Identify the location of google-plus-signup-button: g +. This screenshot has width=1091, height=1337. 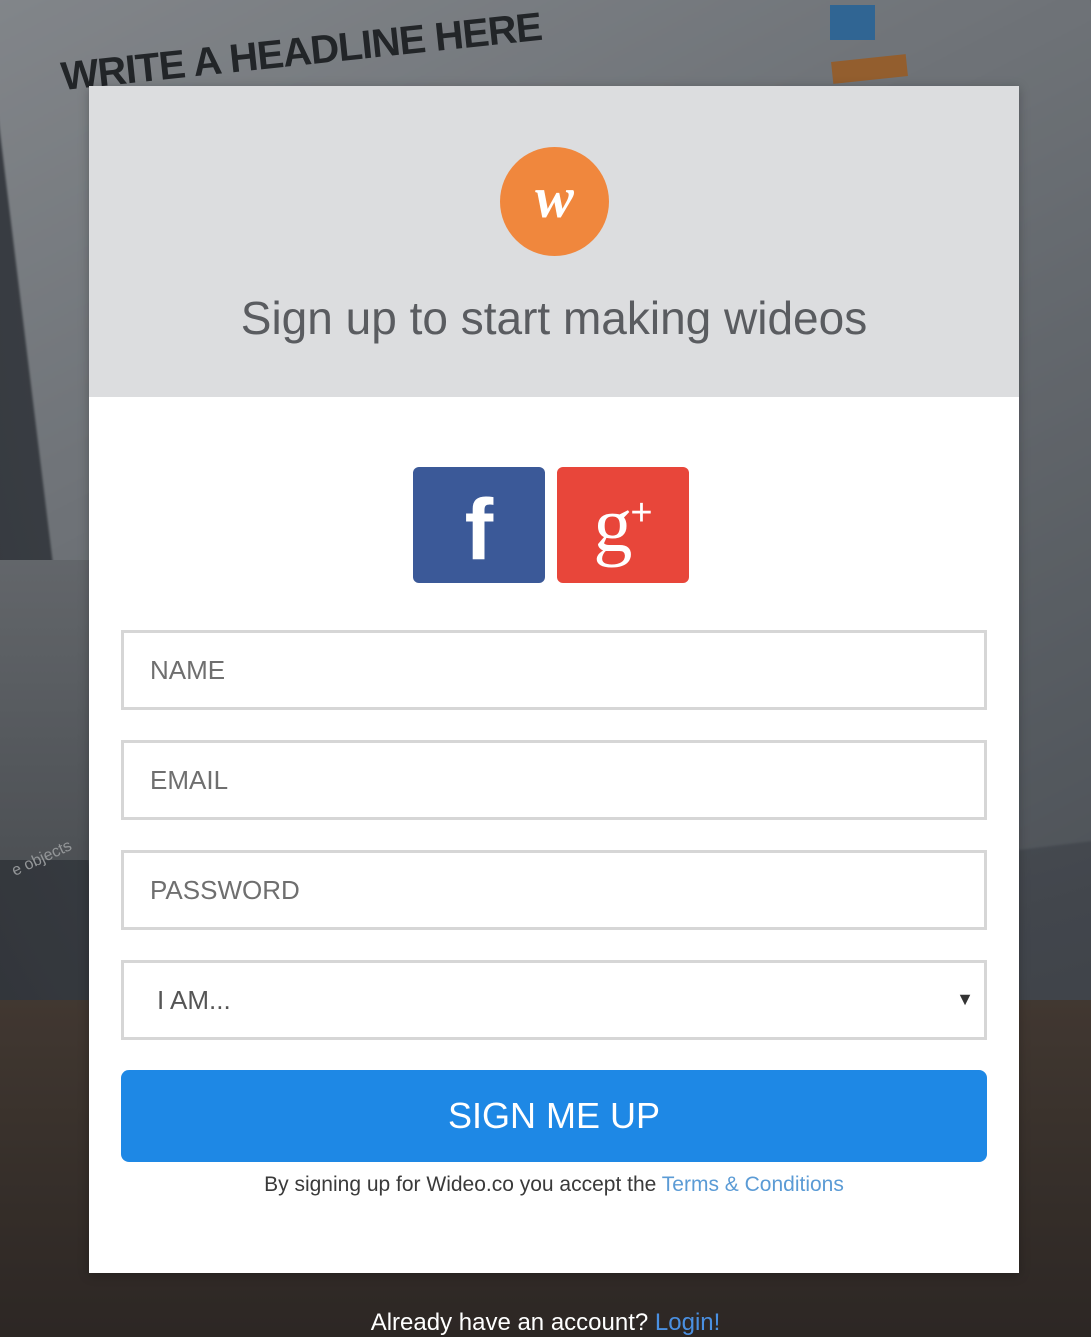
(623, 525).